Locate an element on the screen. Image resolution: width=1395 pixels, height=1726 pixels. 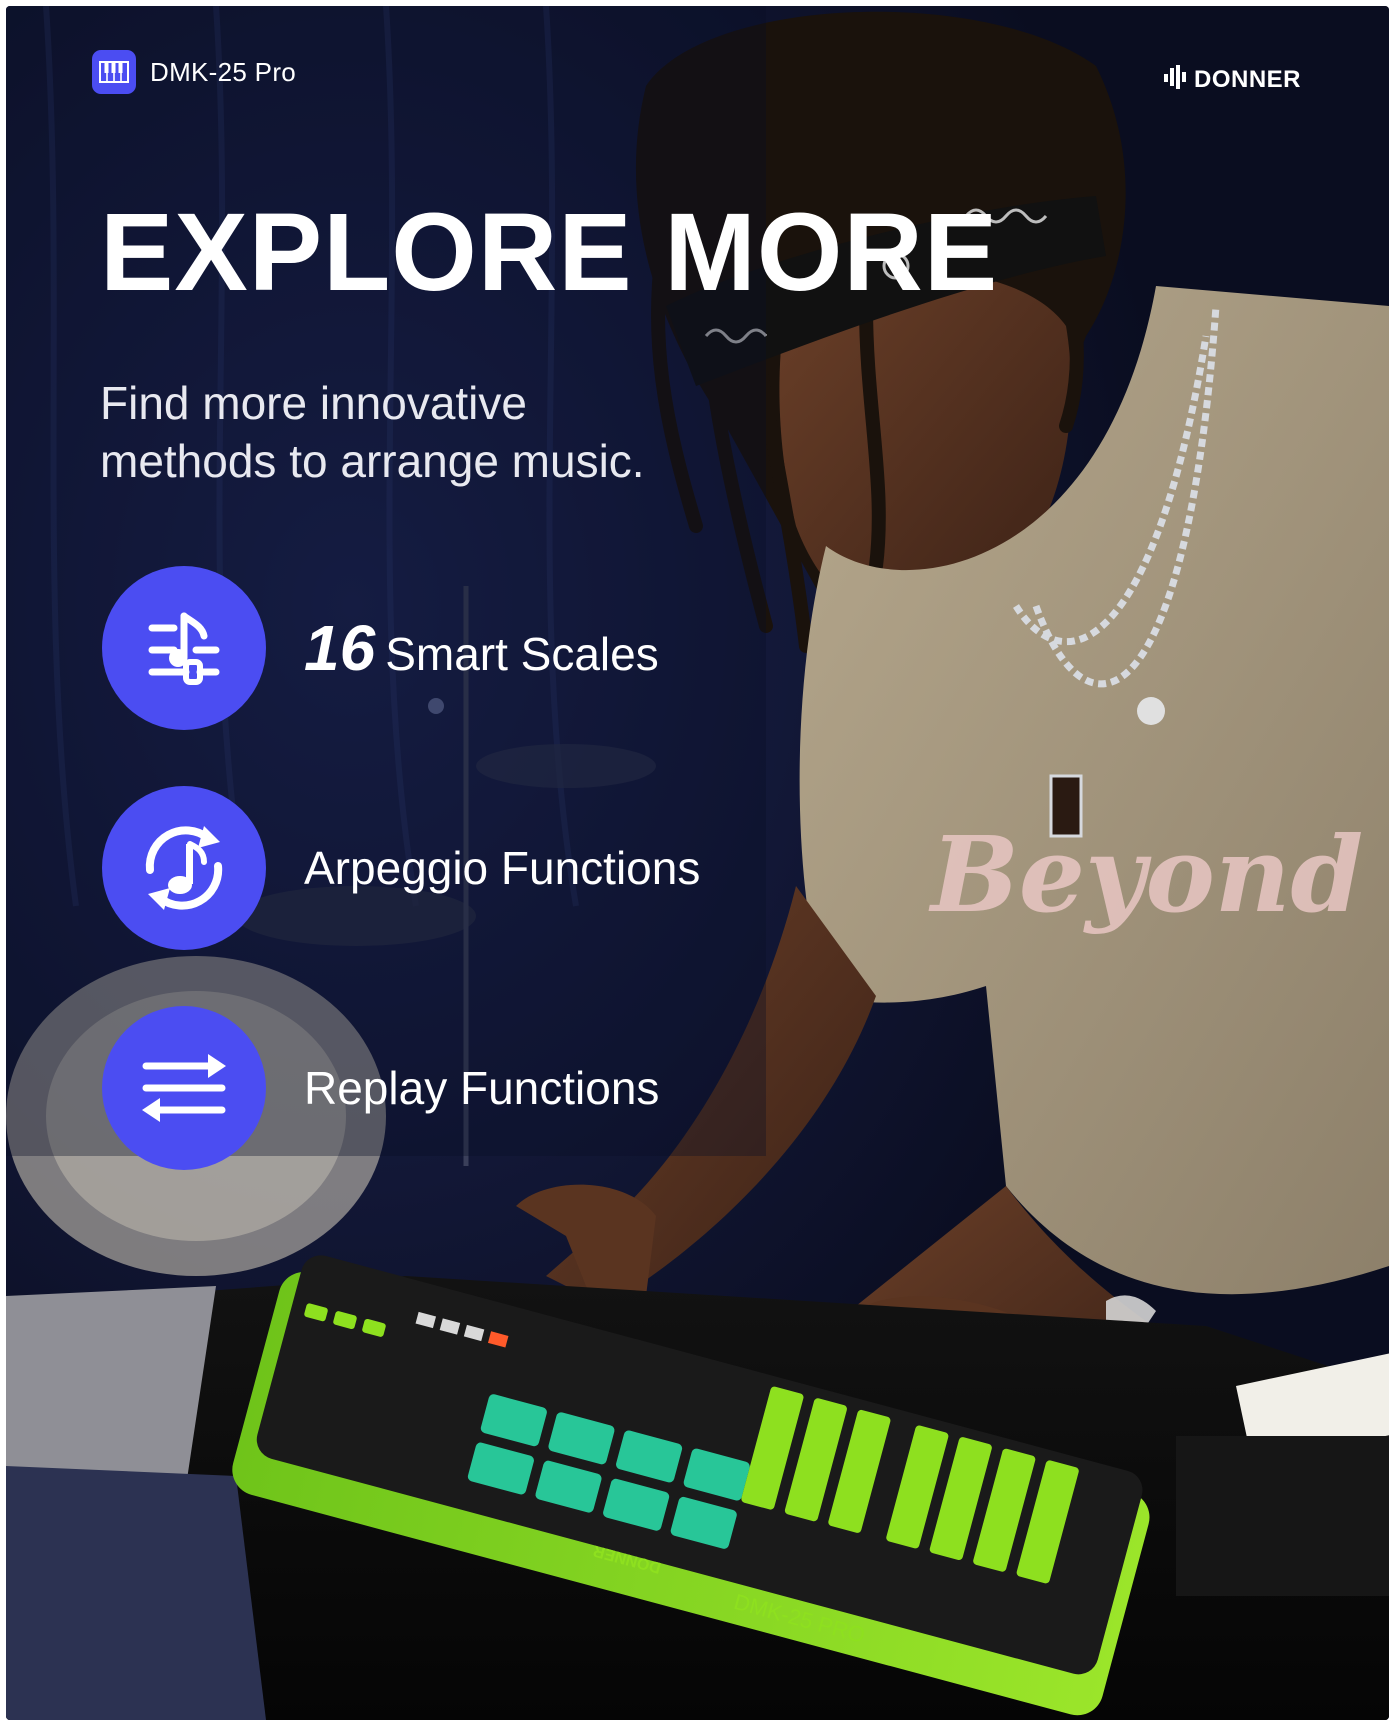
feature-label-replay: Replay Functions is located at coordinates (482, 1088).